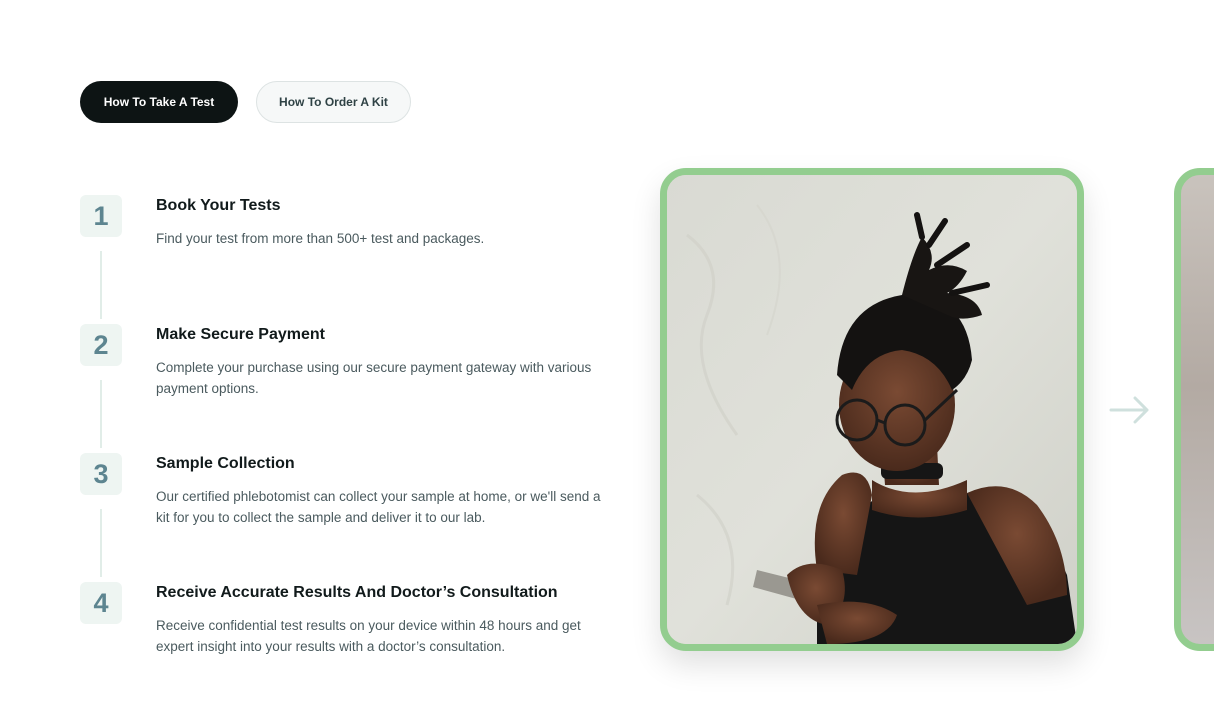 The height and width of the screenshot is (716, 1214). I want to click on next-step-photo-card, so click(1194, 409).